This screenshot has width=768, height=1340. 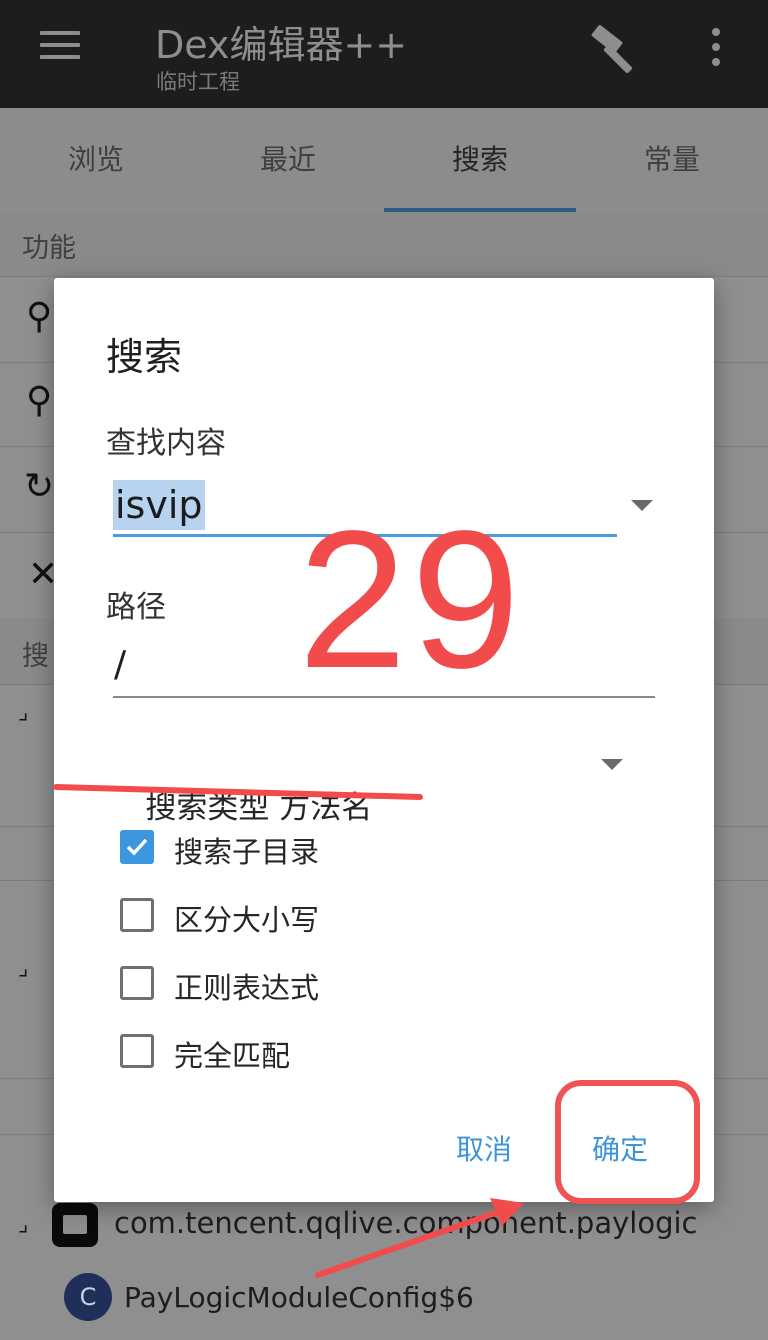 What do you see at coordinates (144, 357) in the screenshot?
I see `dialog-title: 搜索` at bounding box center [144, 357].